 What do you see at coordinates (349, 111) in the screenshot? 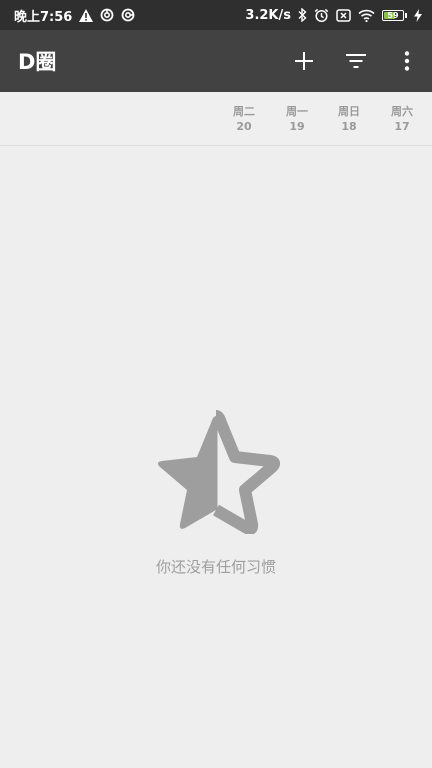
I see `day-weekday: 周日` at bounding box center [349, 111].